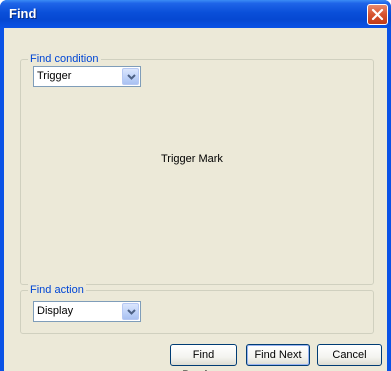 This screenshot has height=371, width=391. I want to click on find-action-legend: Find action, so click(57, 290).